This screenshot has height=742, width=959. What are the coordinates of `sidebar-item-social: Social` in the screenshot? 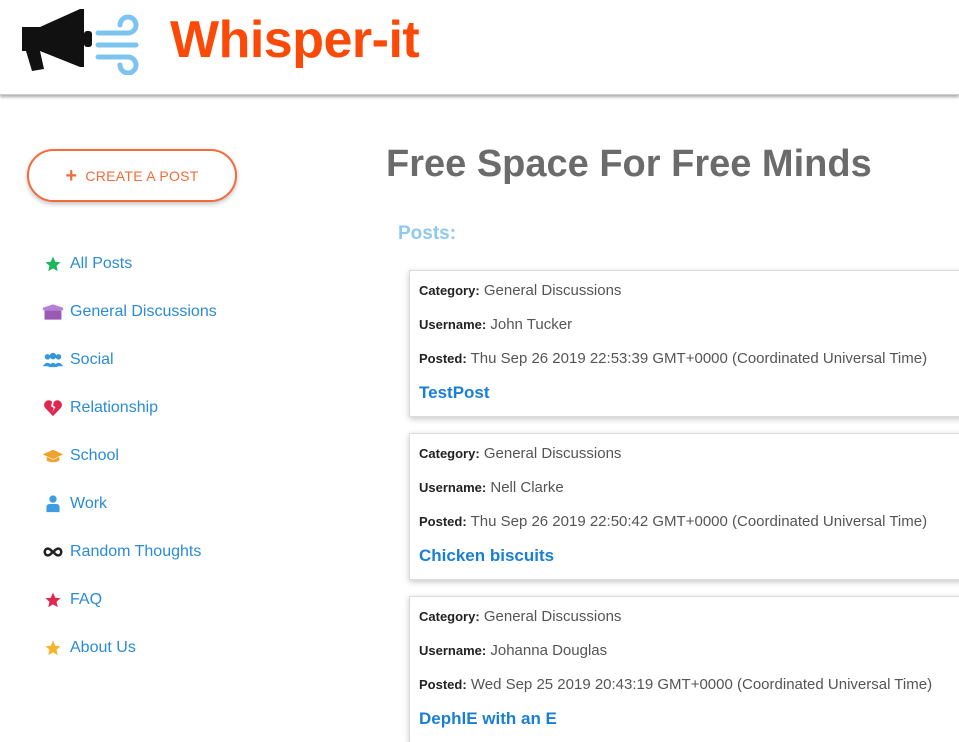 It's located at (129, 360).